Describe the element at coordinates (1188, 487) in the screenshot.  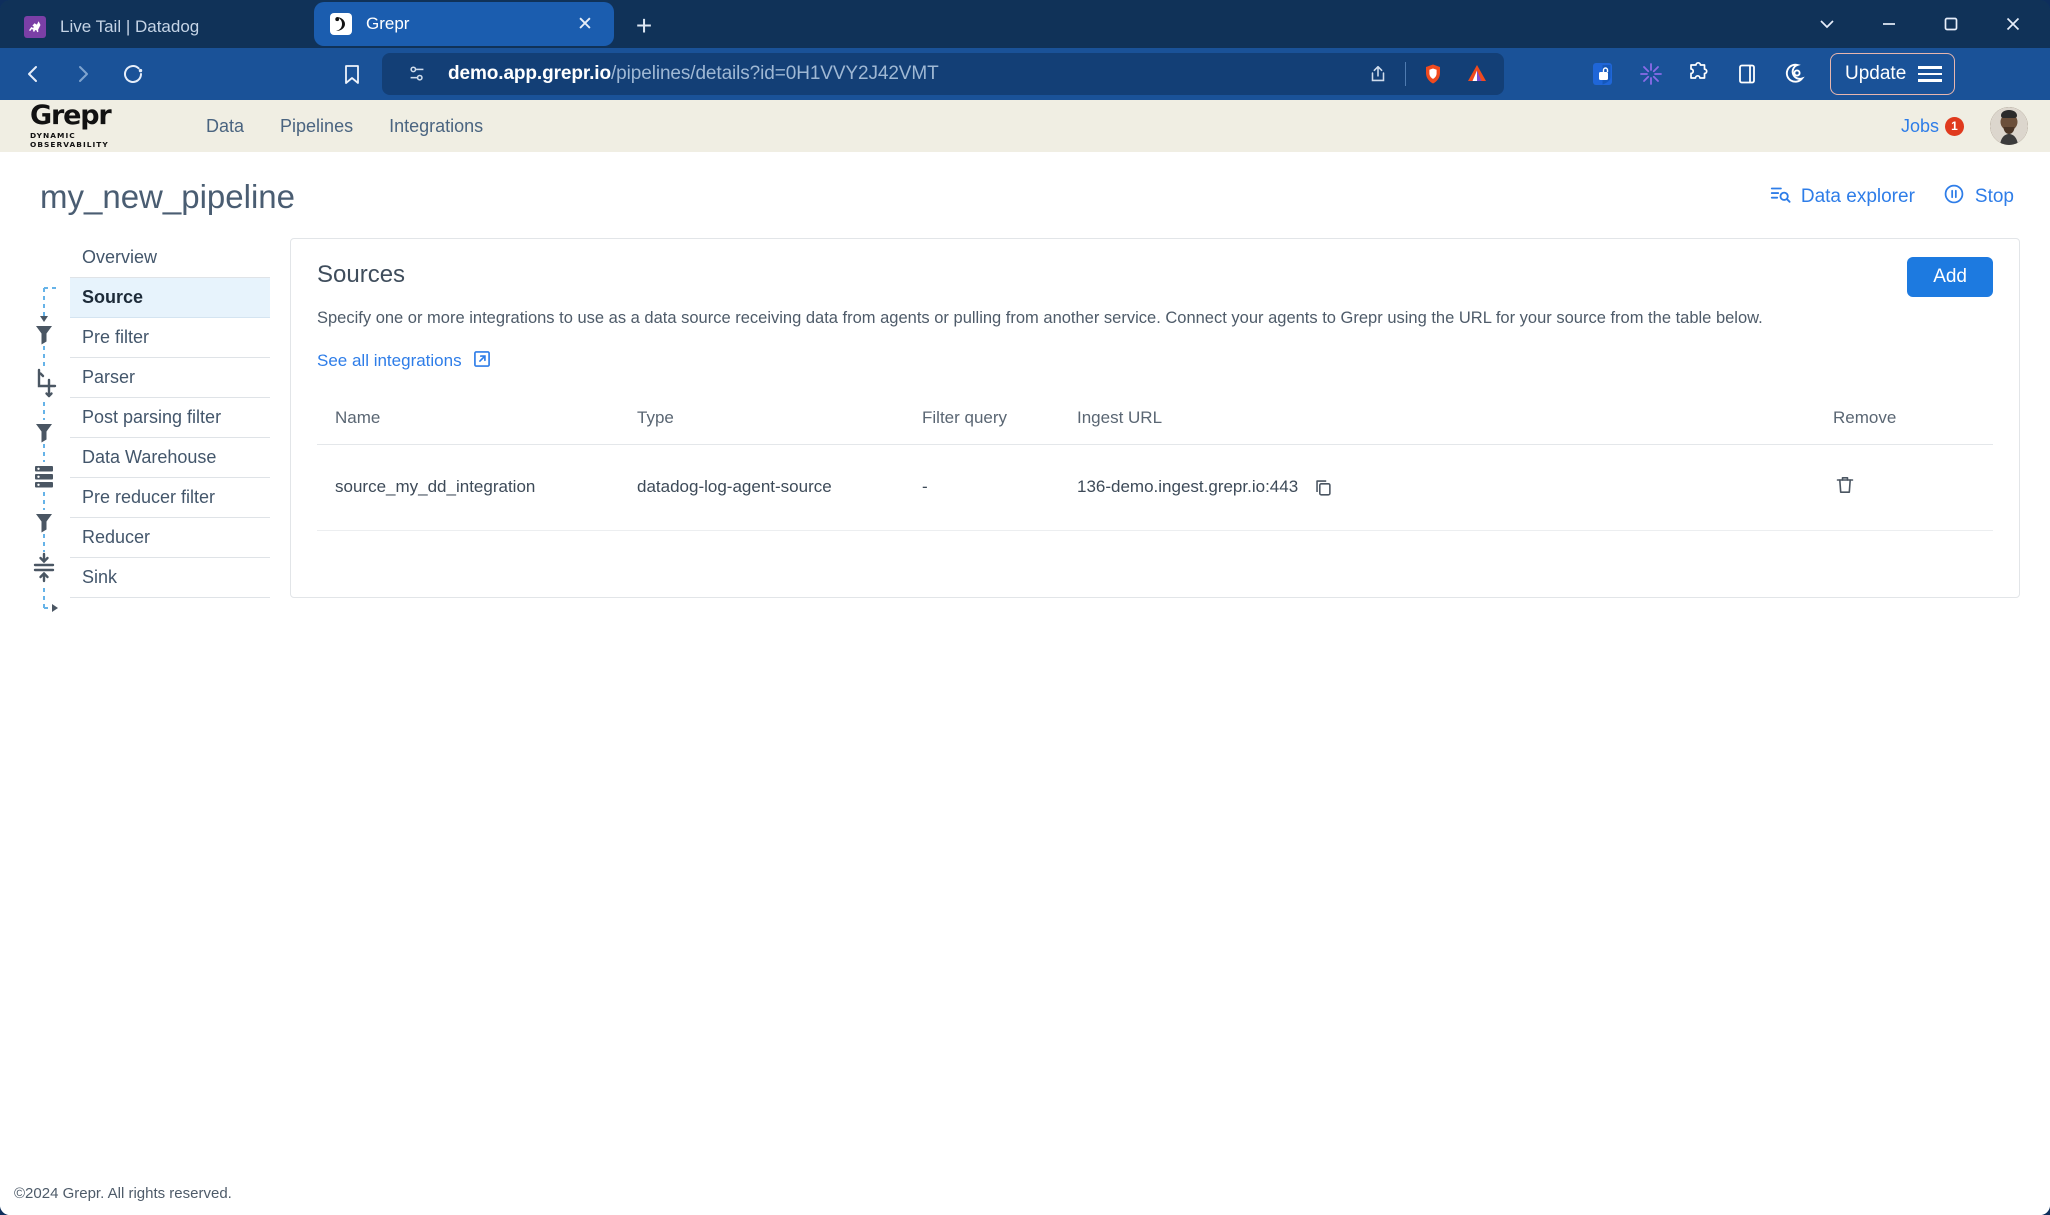
I see `ingest-url-text: 136-demo.ingest.grepr.io:443` at that location.